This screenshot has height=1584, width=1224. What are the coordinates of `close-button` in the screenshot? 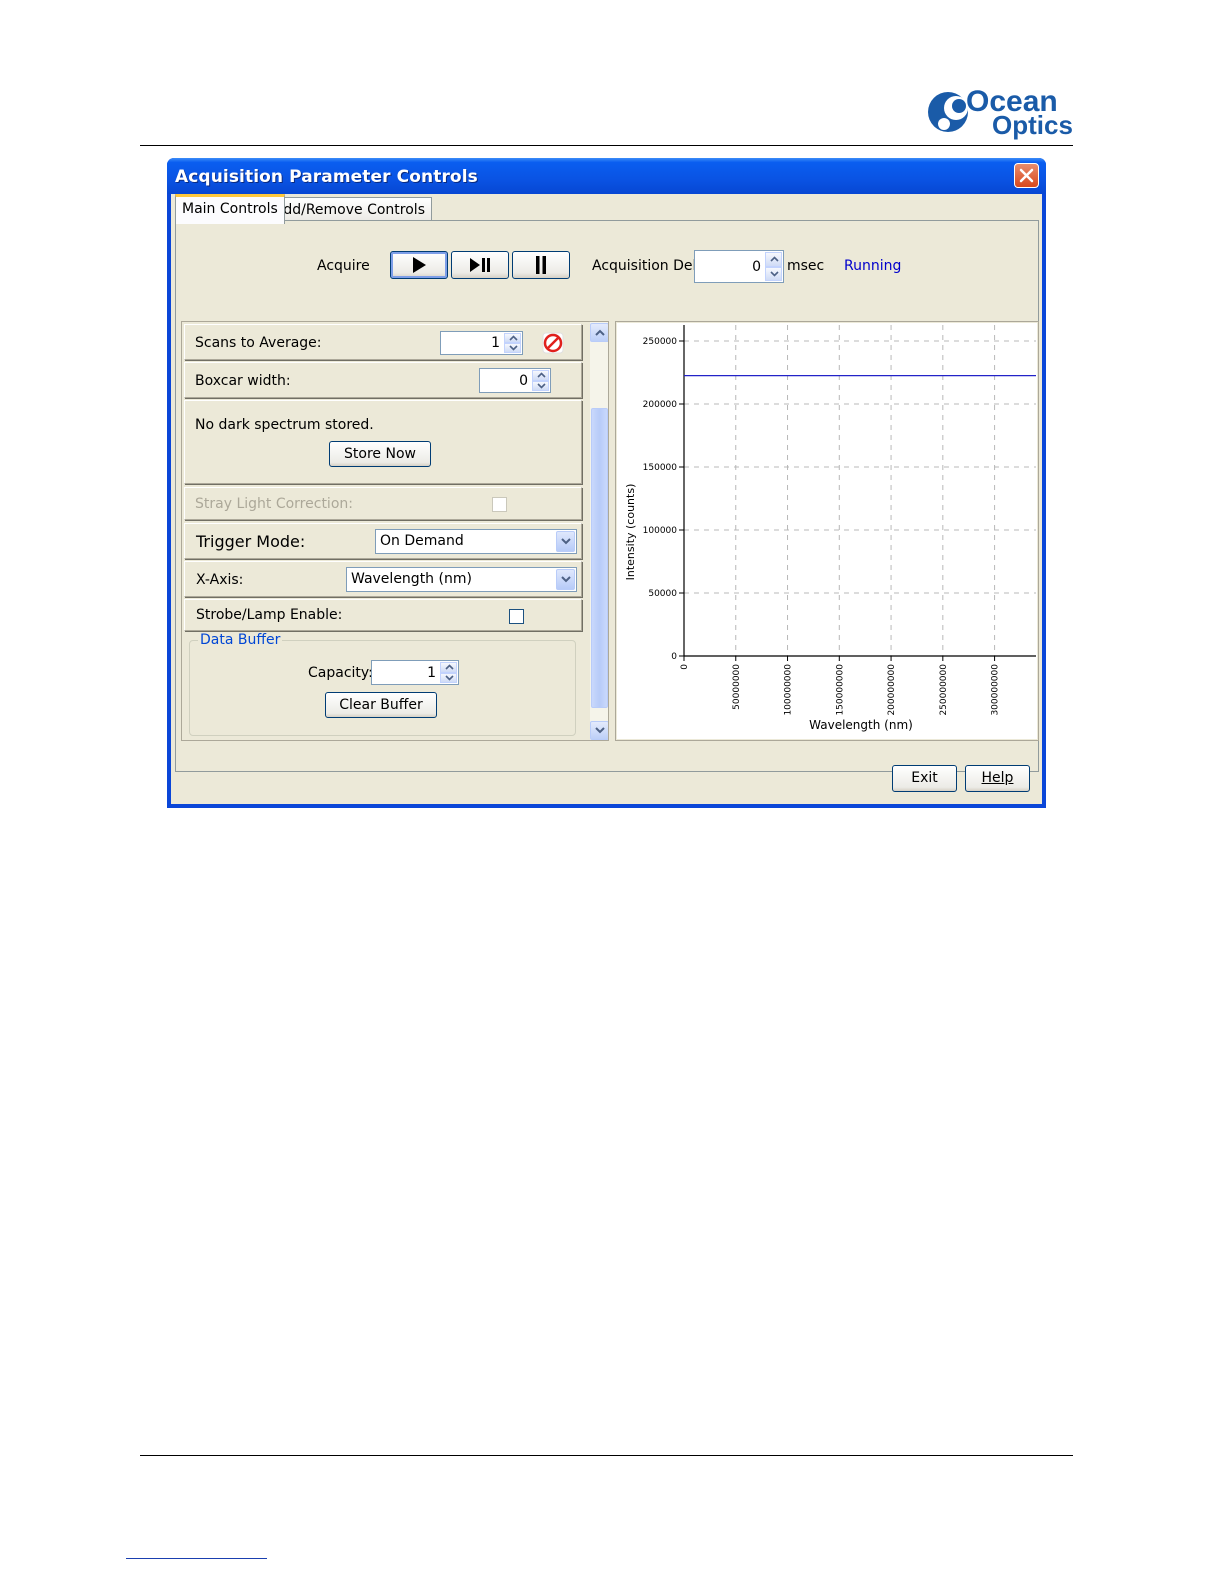 It's located at (1026, 175).